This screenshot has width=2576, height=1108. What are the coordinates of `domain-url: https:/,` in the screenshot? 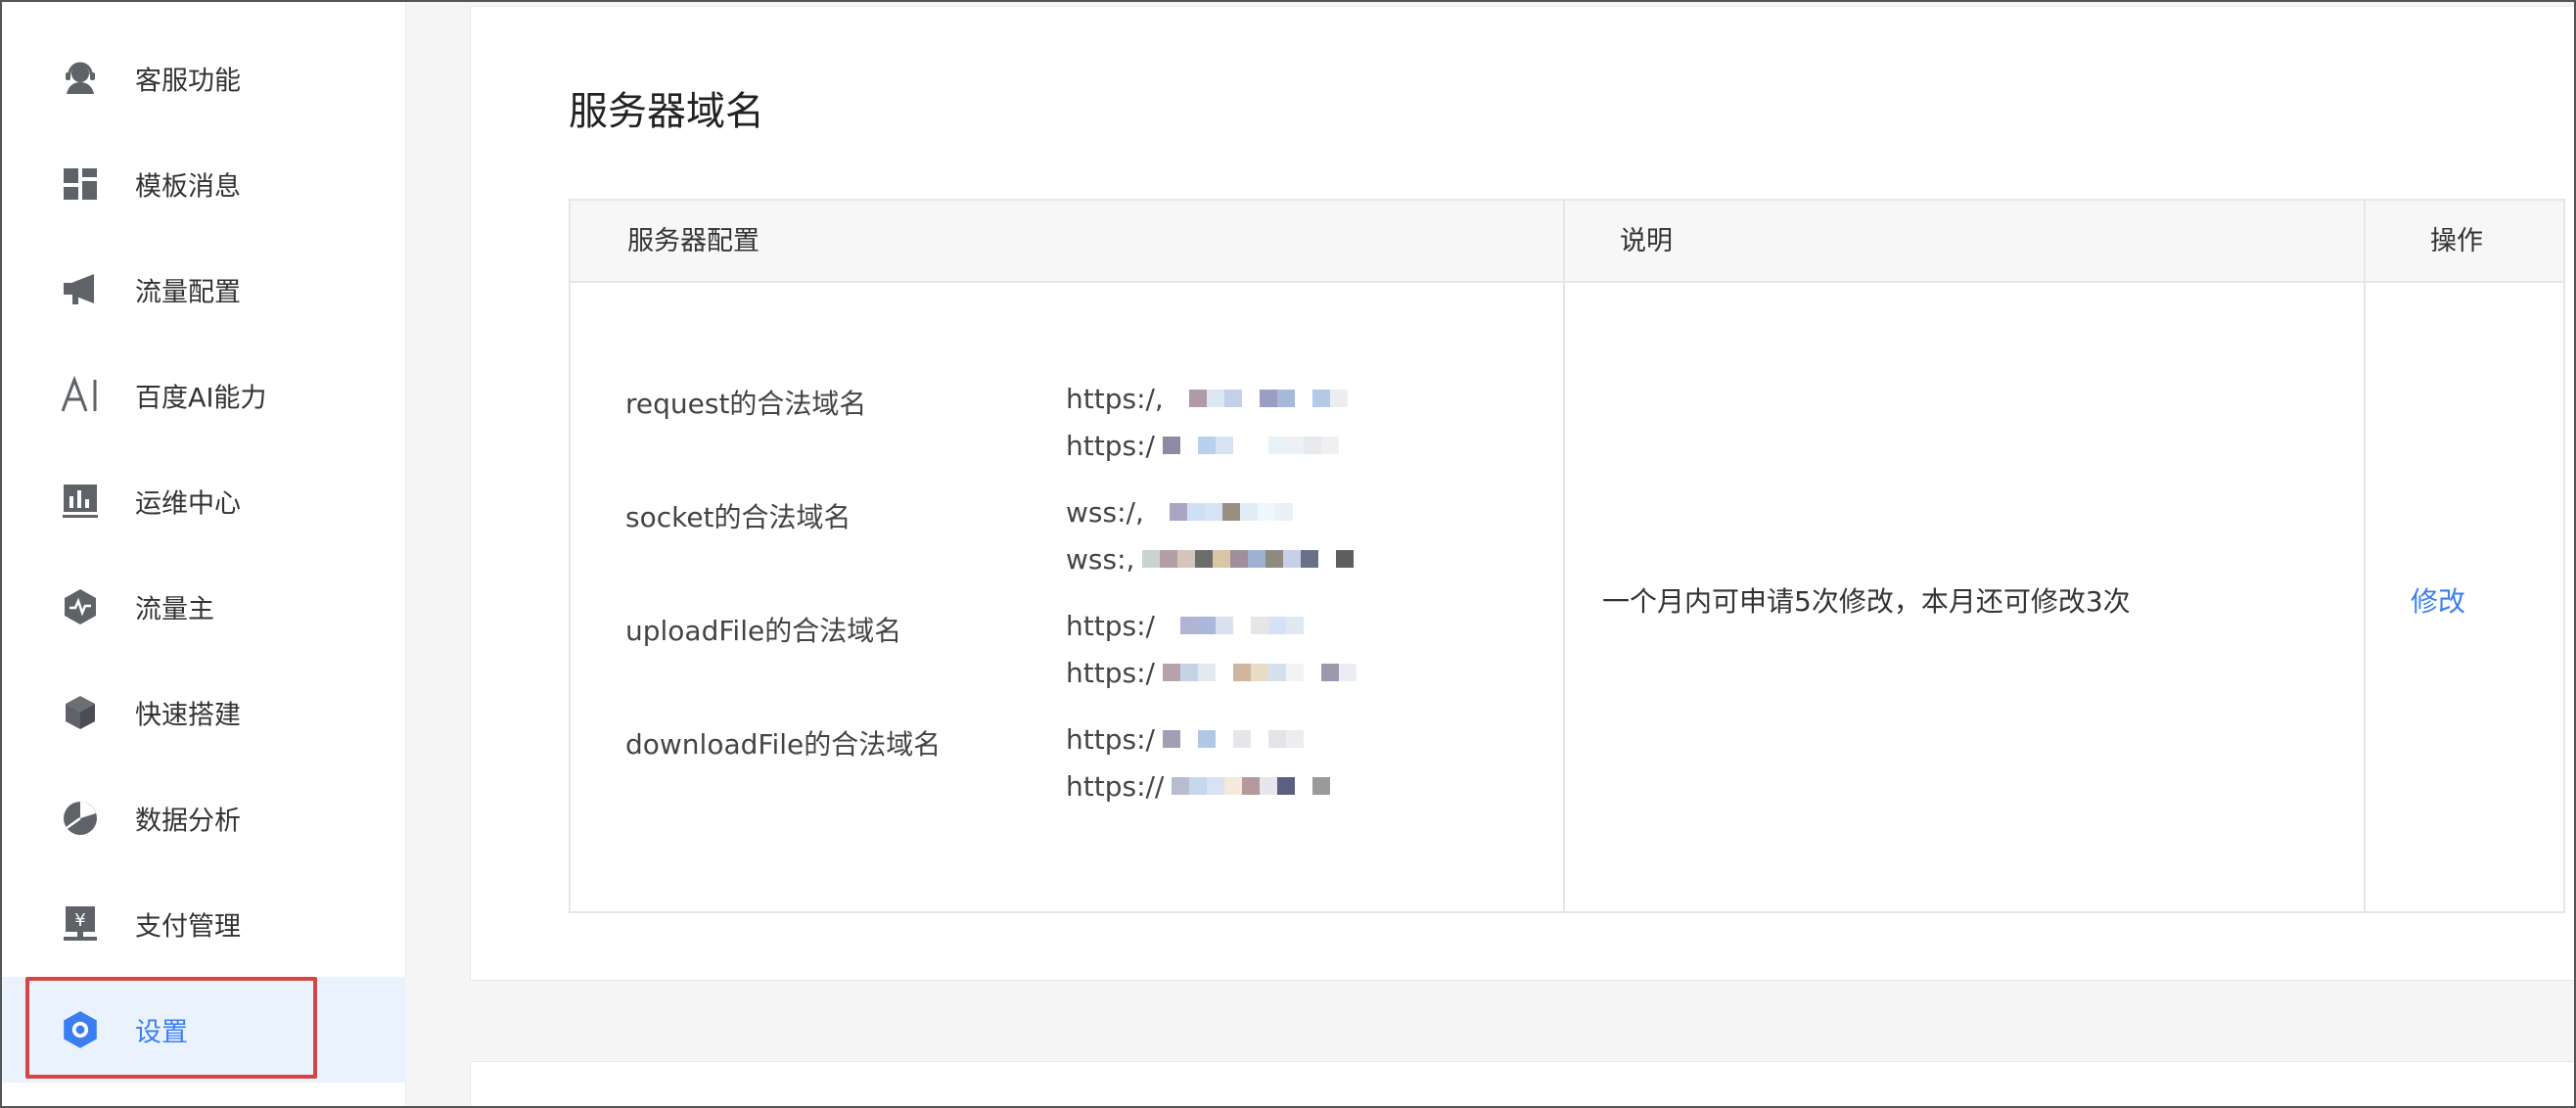 It's located at (1207, 398).